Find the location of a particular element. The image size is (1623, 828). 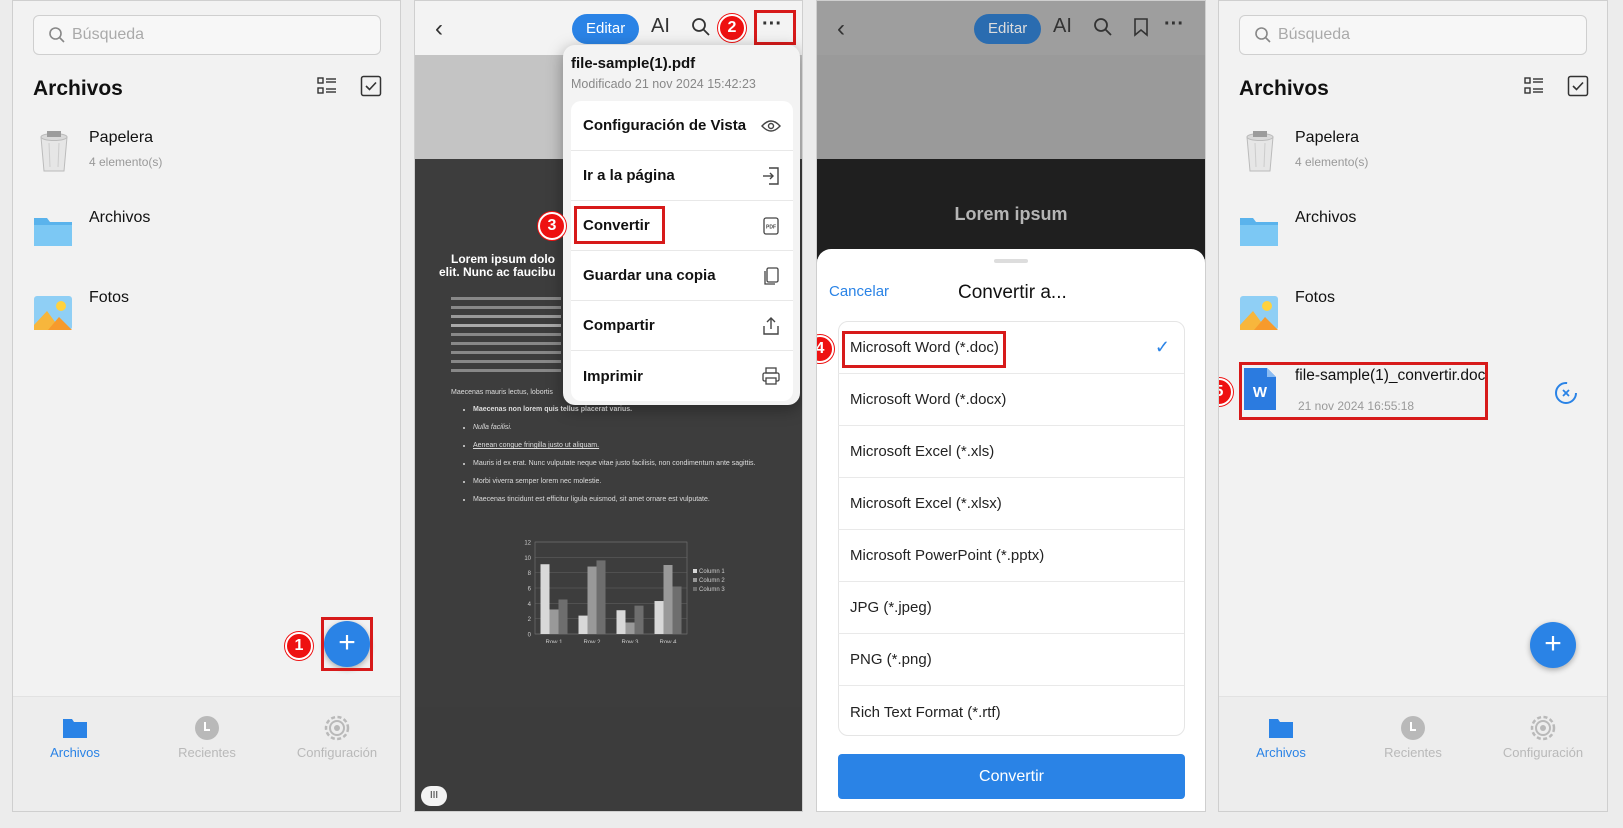

trash-icon is located at coordinates (54, 151).